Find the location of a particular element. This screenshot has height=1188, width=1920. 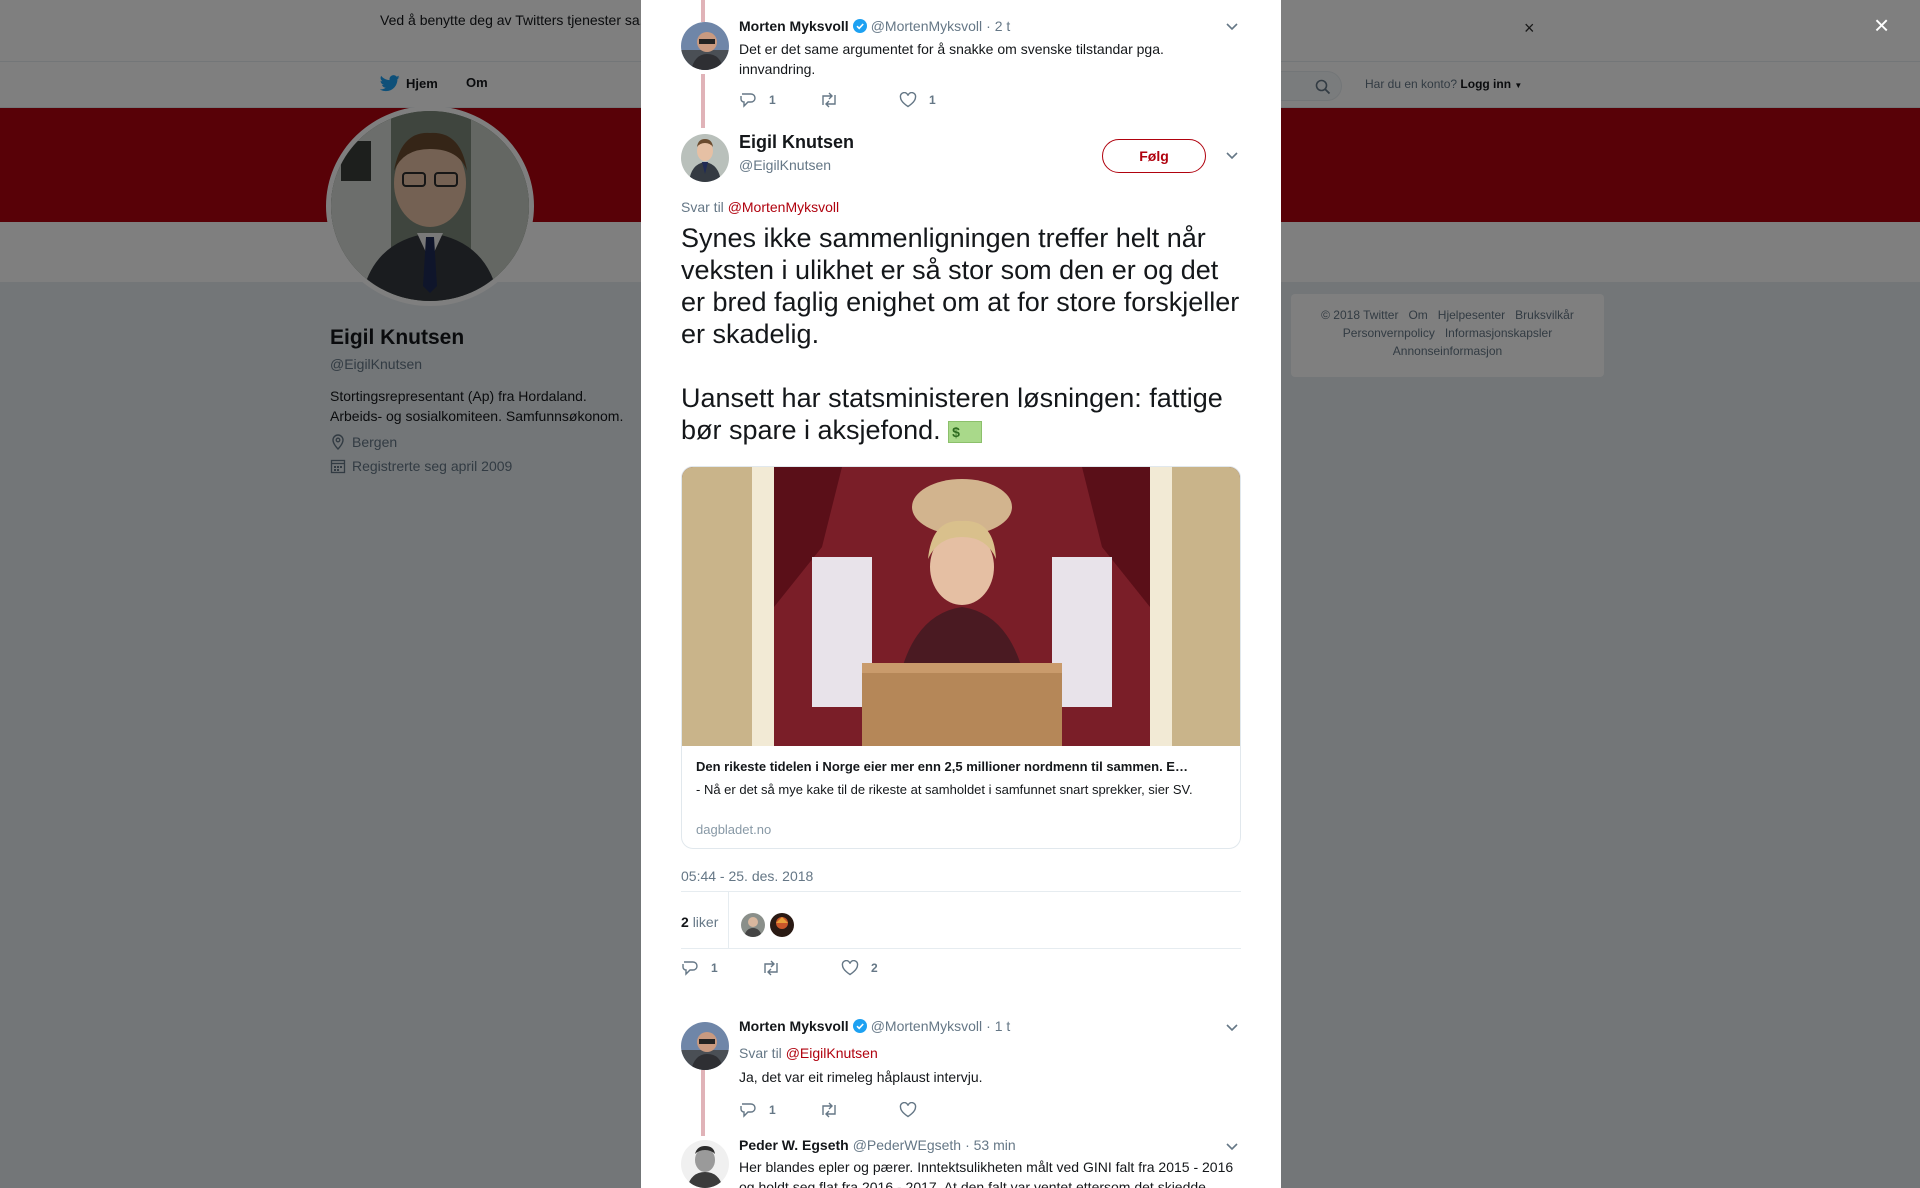

tweet-actions: 1 2 is located at coordinates (801, 968).